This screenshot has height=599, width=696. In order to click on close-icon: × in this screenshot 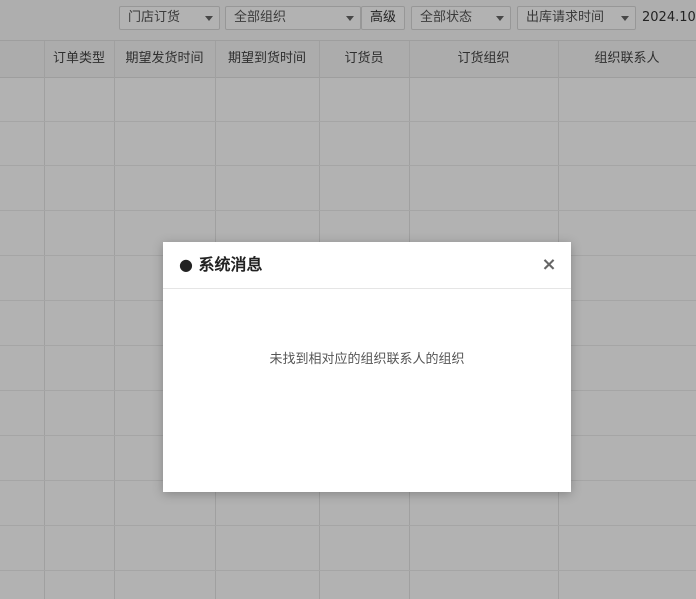, I will do `click(549, 265)`.